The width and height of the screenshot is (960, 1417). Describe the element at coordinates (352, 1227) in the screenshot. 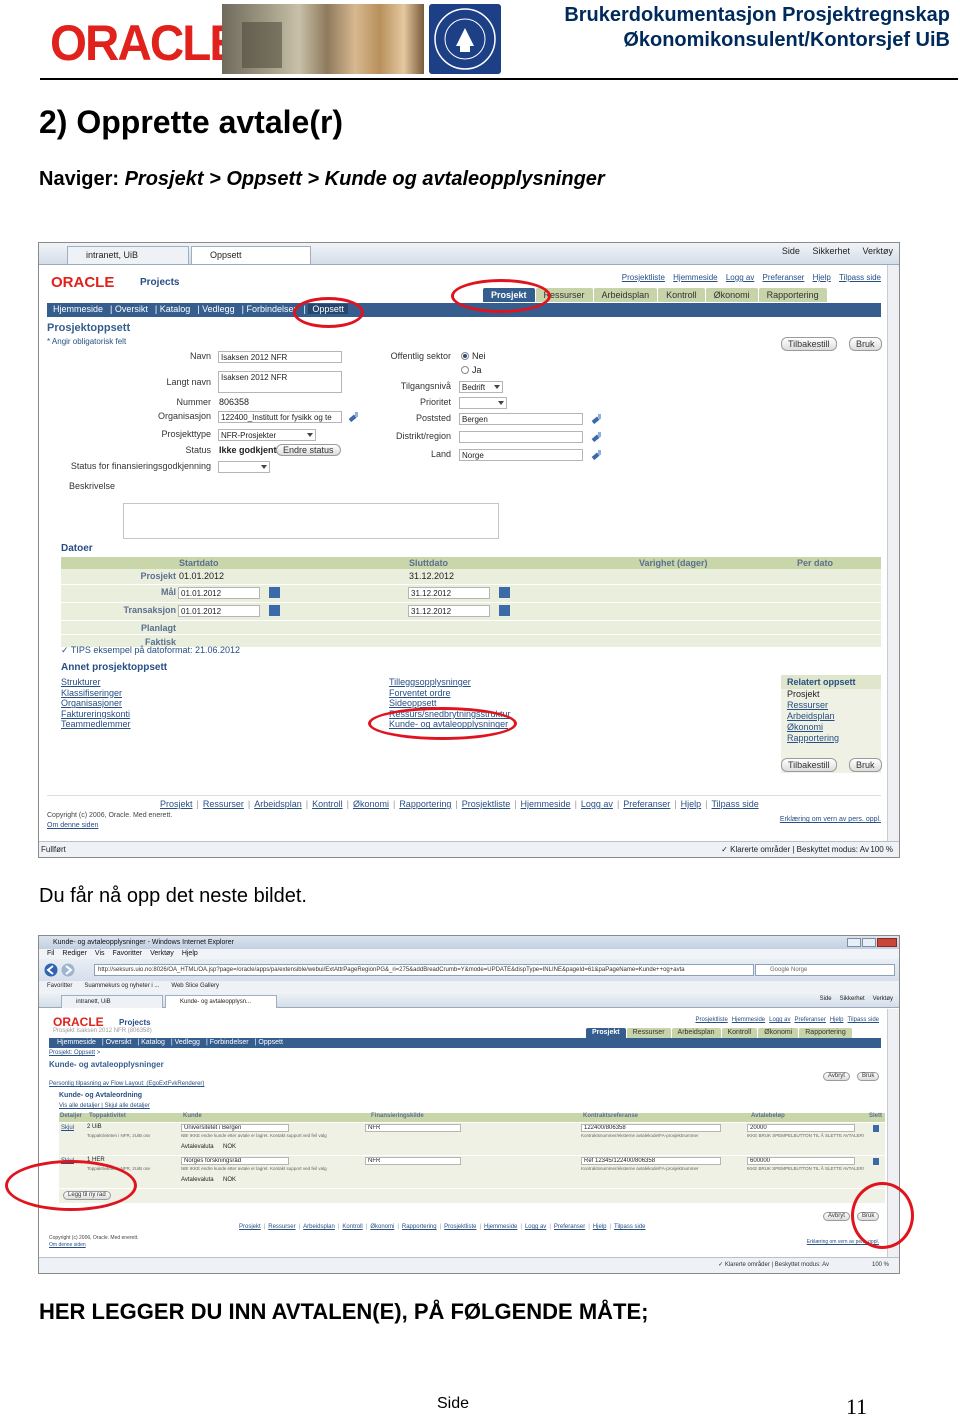

I see `footer-kontroll: Kontroll` at that location.